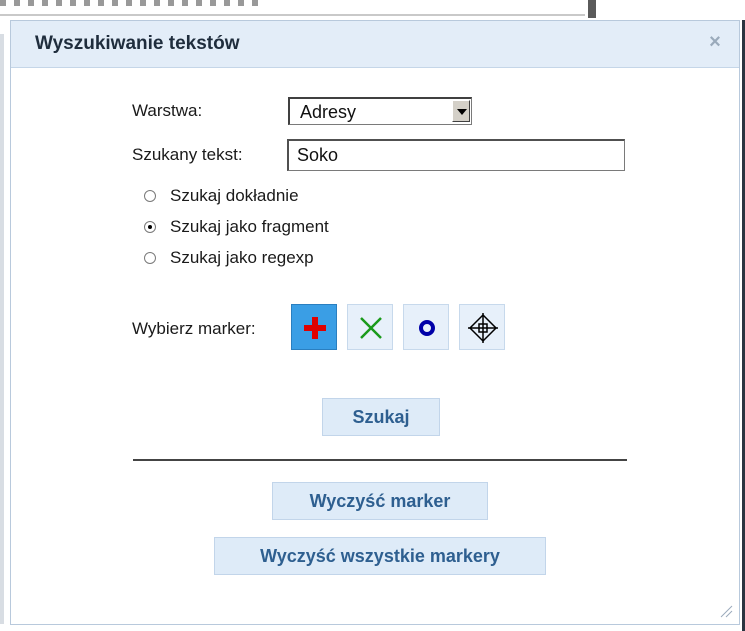 This screenshot has width=745, height=631. I want to click on dialog-titlebar: Wyszukiwanie tekstów ×, so click(375, 44).